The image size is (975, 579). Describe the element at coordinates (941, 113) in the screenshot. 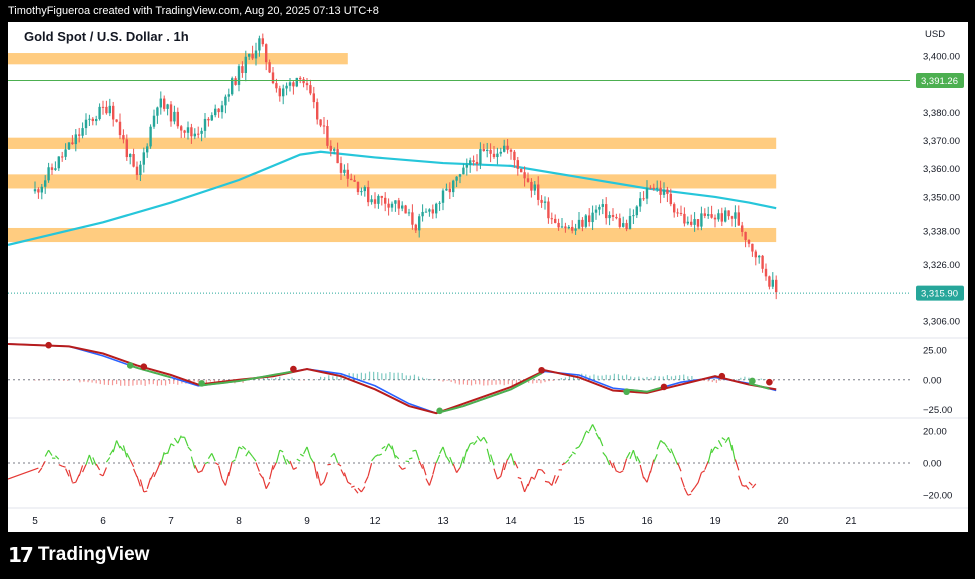

I see `price-tick-label: 3,380.00` at that location.